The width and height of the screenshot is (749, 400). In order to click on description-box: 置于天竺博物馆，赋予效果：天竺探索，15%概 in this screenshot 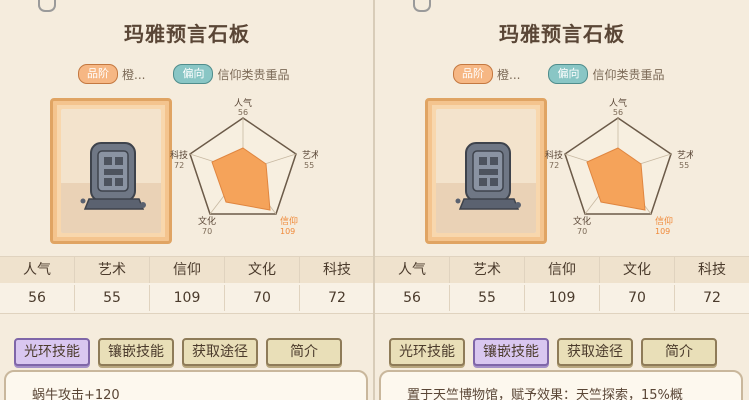, I will do `click(561, 385)`.